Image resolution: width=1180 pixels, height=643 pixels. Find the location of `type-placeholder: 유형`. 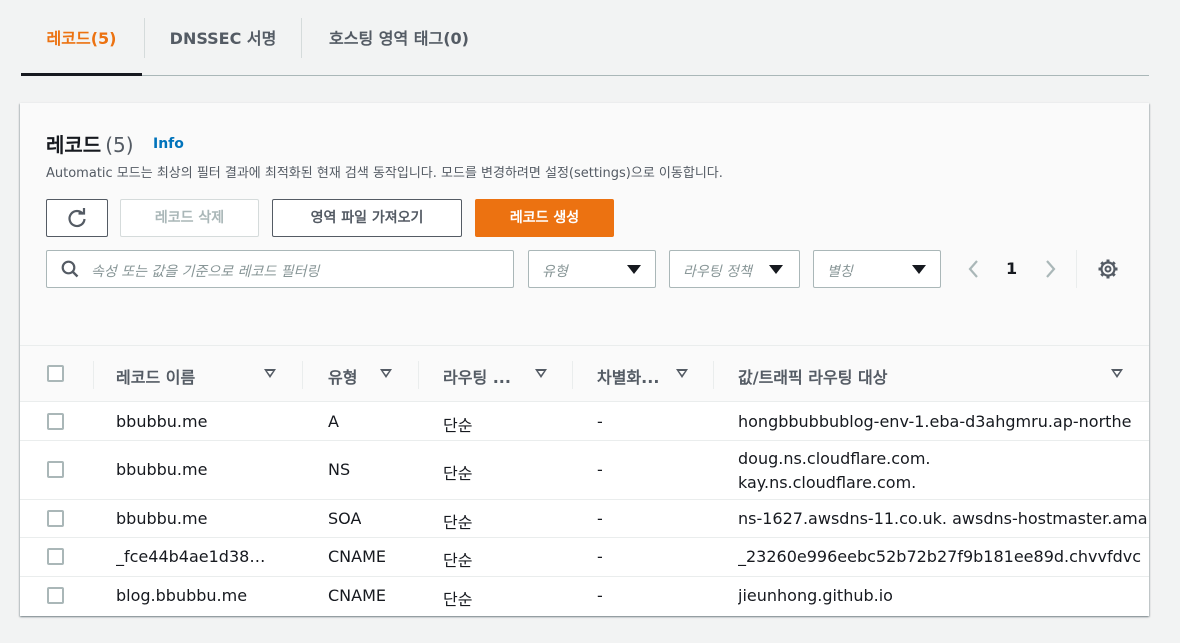

type-placeholder: 유형 is located at coordinates (555, 272).